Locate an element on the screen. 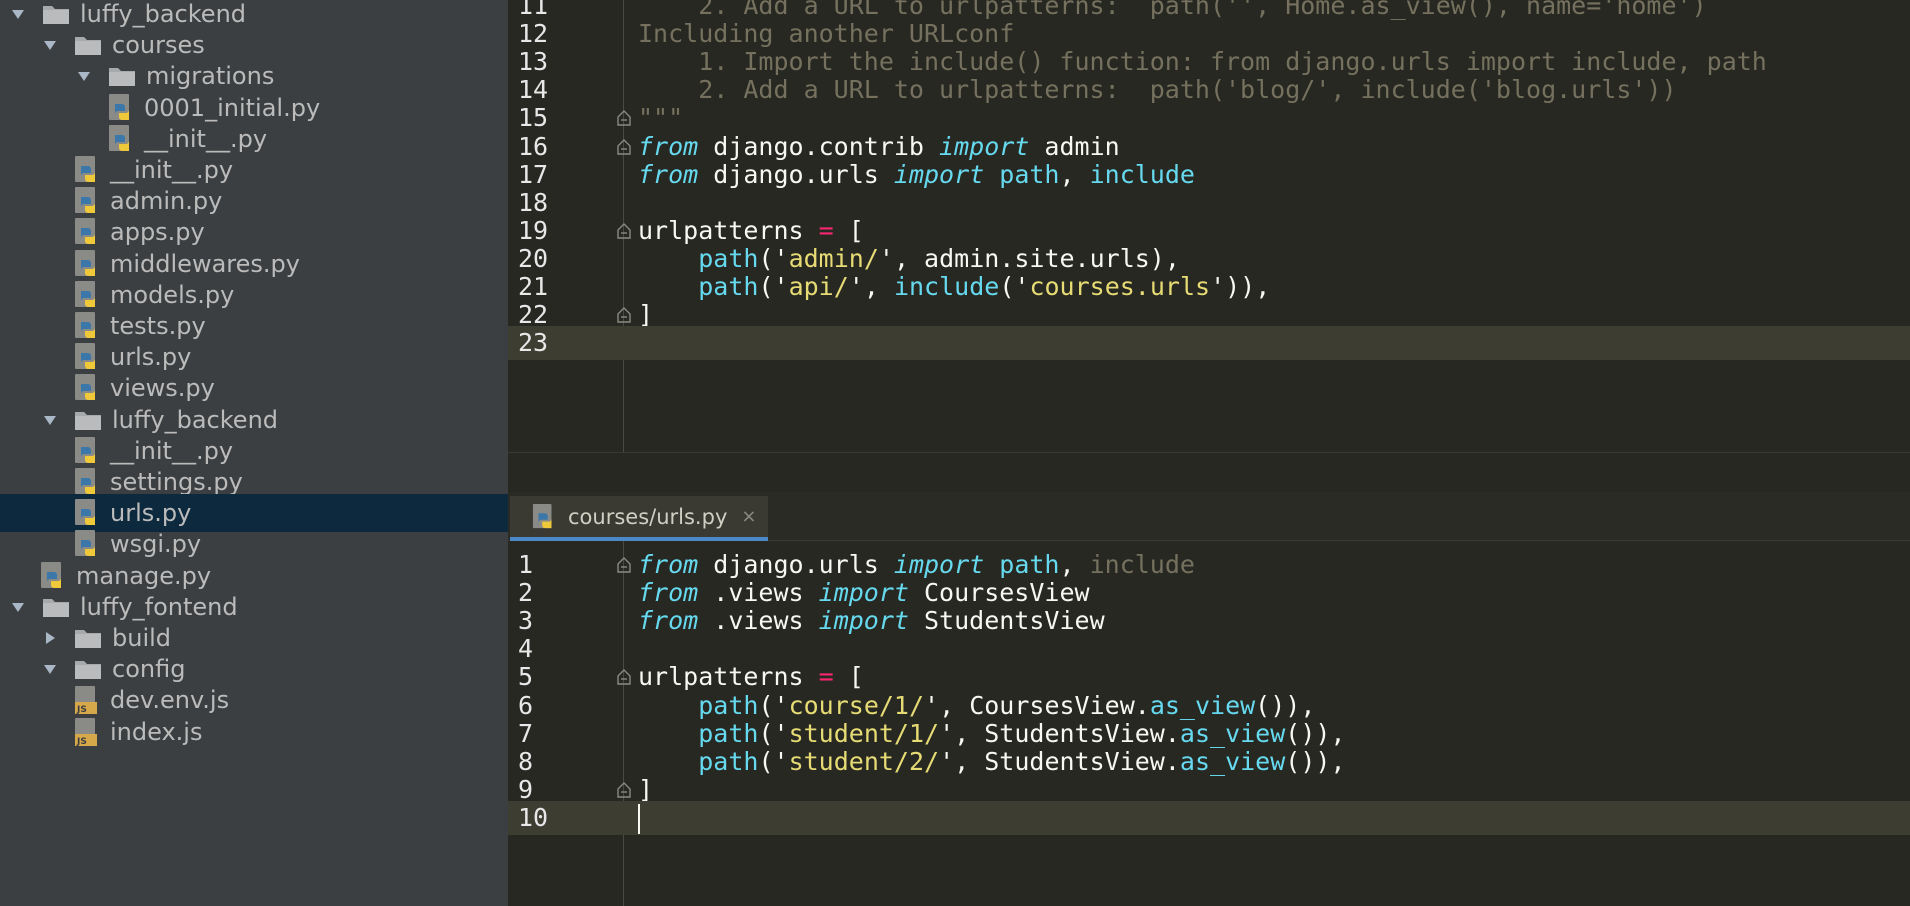 The image size is (1910, 906). tab-courses-urls: courses/urls.py × is located at coordinates (639, 518).